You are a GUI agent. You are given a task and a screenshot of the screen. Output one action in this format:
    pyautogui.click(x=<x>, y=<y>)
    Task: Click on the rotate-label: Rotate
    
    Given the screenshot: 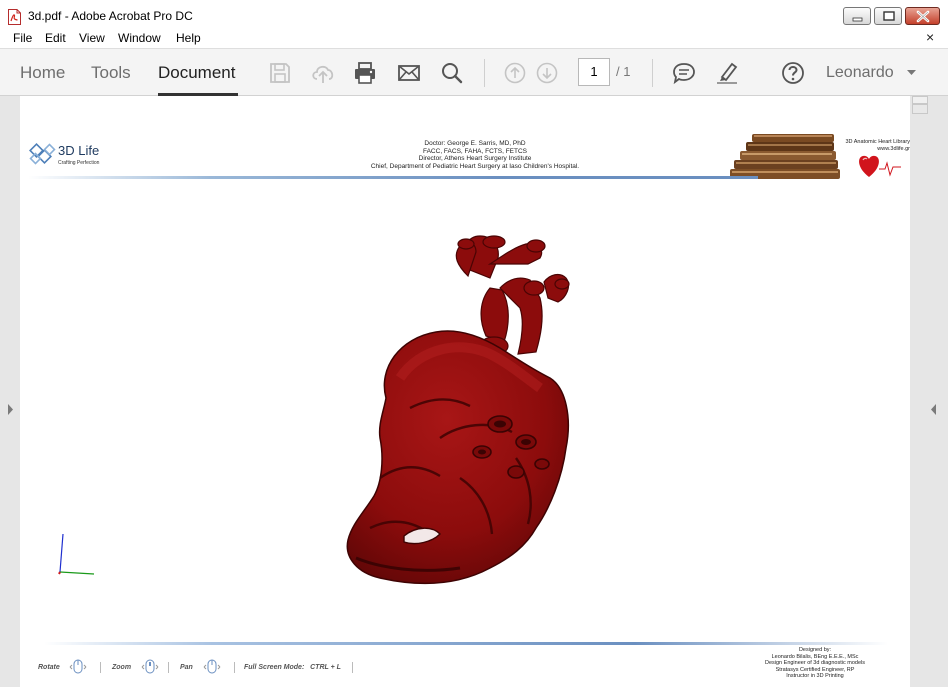 What is the action you would take?
    pyautogui.click(x=49, y=667)
    